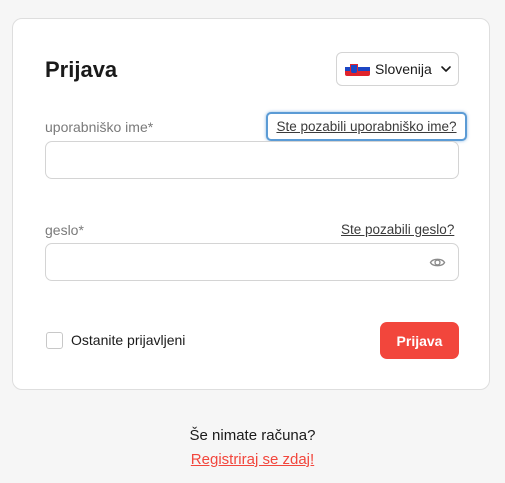  What do you see at coordinates (128, 340) in the screenshot?
I see `remember-me-label: Ostanite prijavljeni` at bounding box center [128, 340].